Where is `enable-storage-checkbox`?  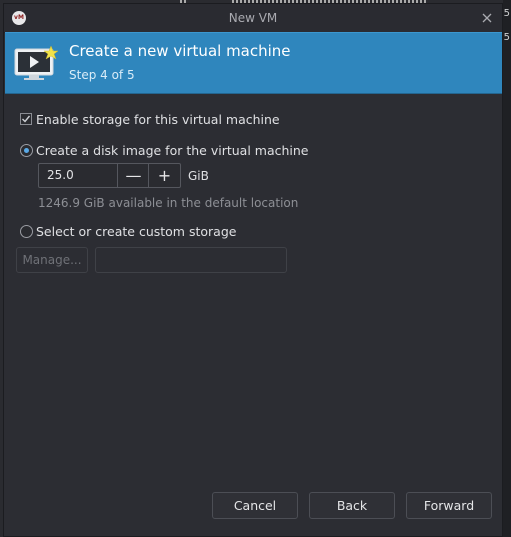
enable-storage-checkbox is located at coordinates (26, 119).